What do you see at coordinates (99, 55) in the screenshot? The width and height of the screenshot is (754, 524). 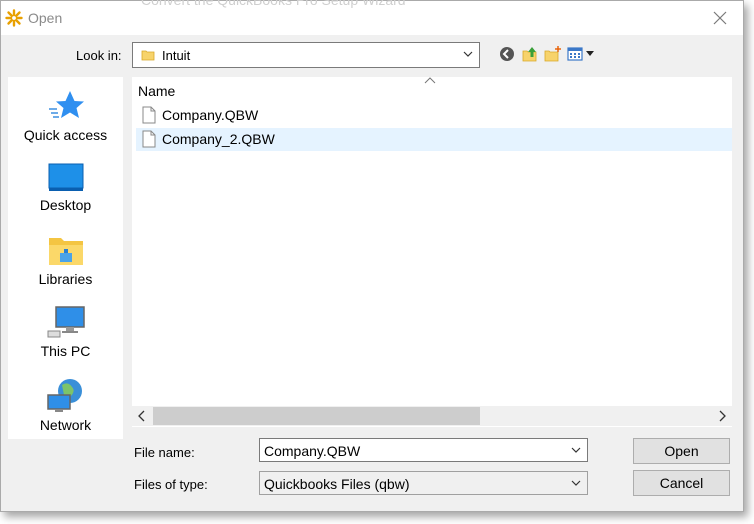 I see `look-in-label: Look in:` at bounding box center [99, 55].